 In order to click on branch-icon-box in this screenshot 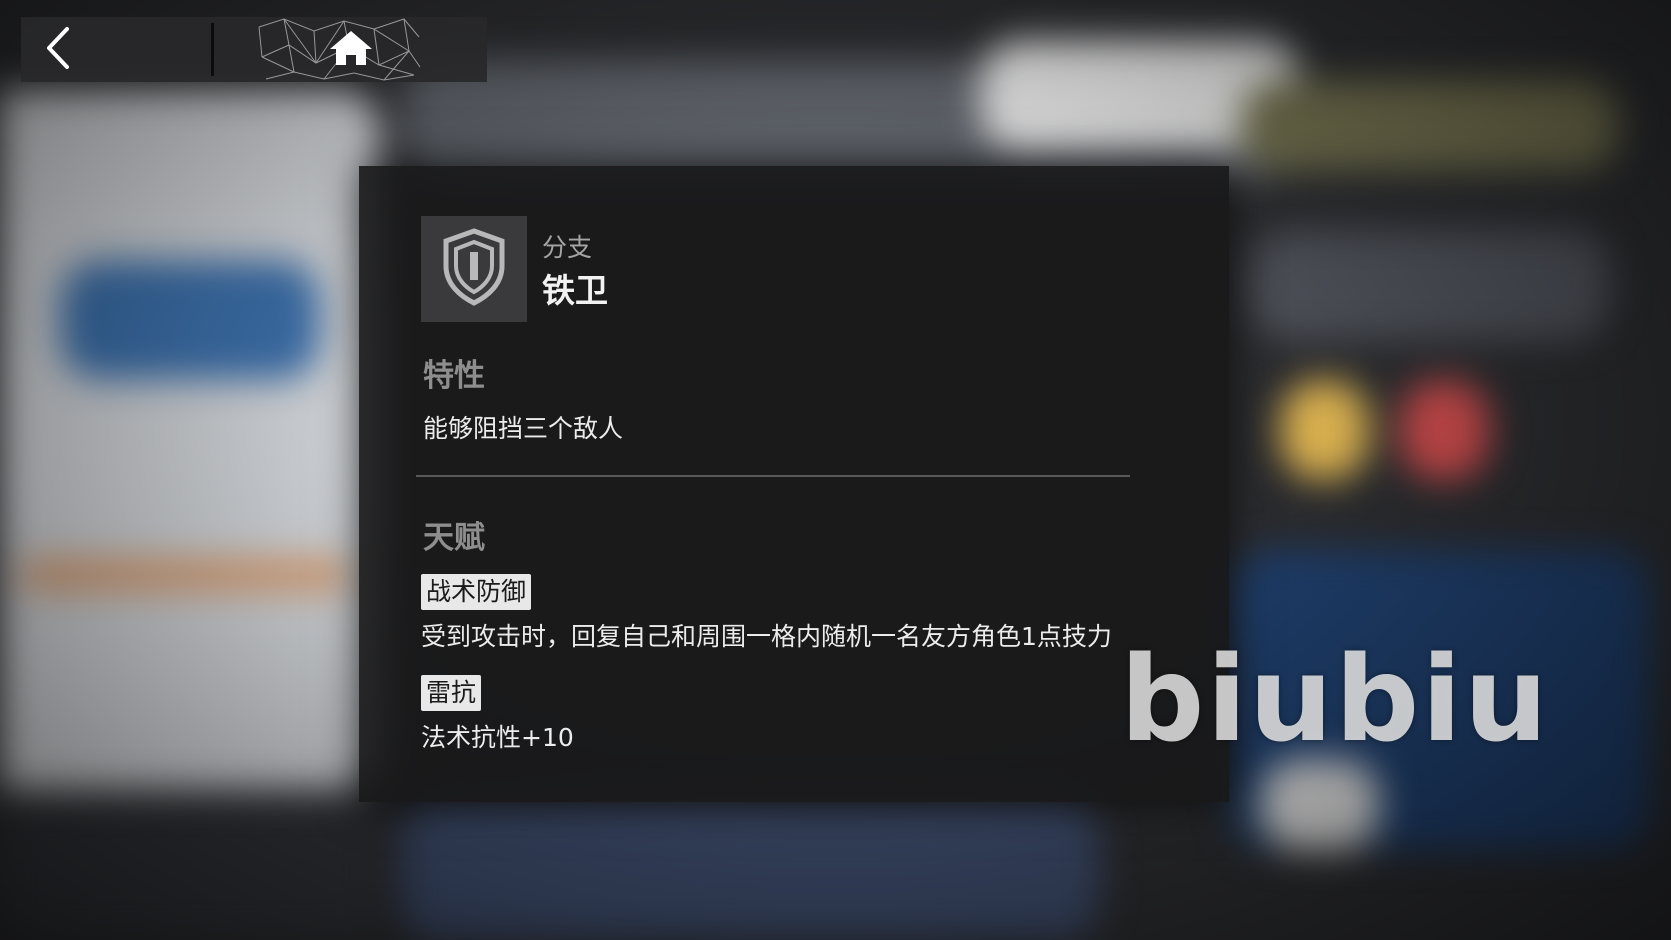, I will do `click(474, 269)`.